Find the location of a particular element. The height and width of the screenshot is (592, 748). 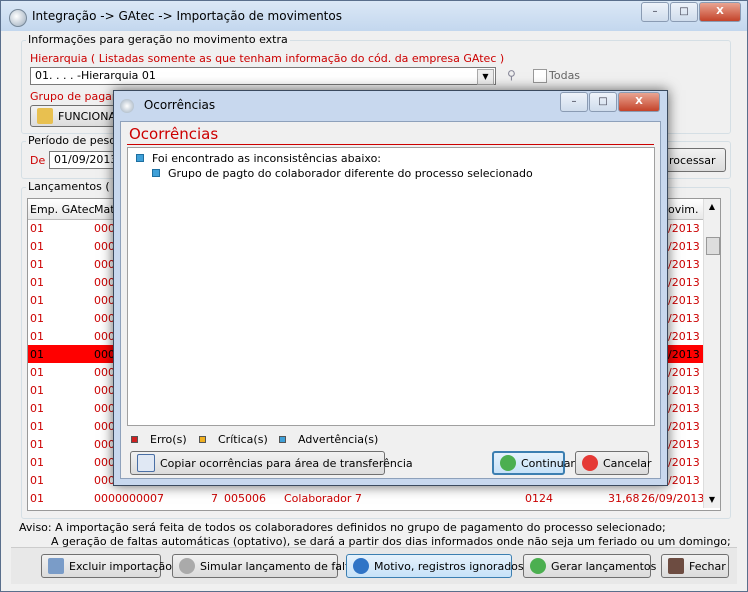

fechar-button: Fechar is located at coordinates (695, 566).